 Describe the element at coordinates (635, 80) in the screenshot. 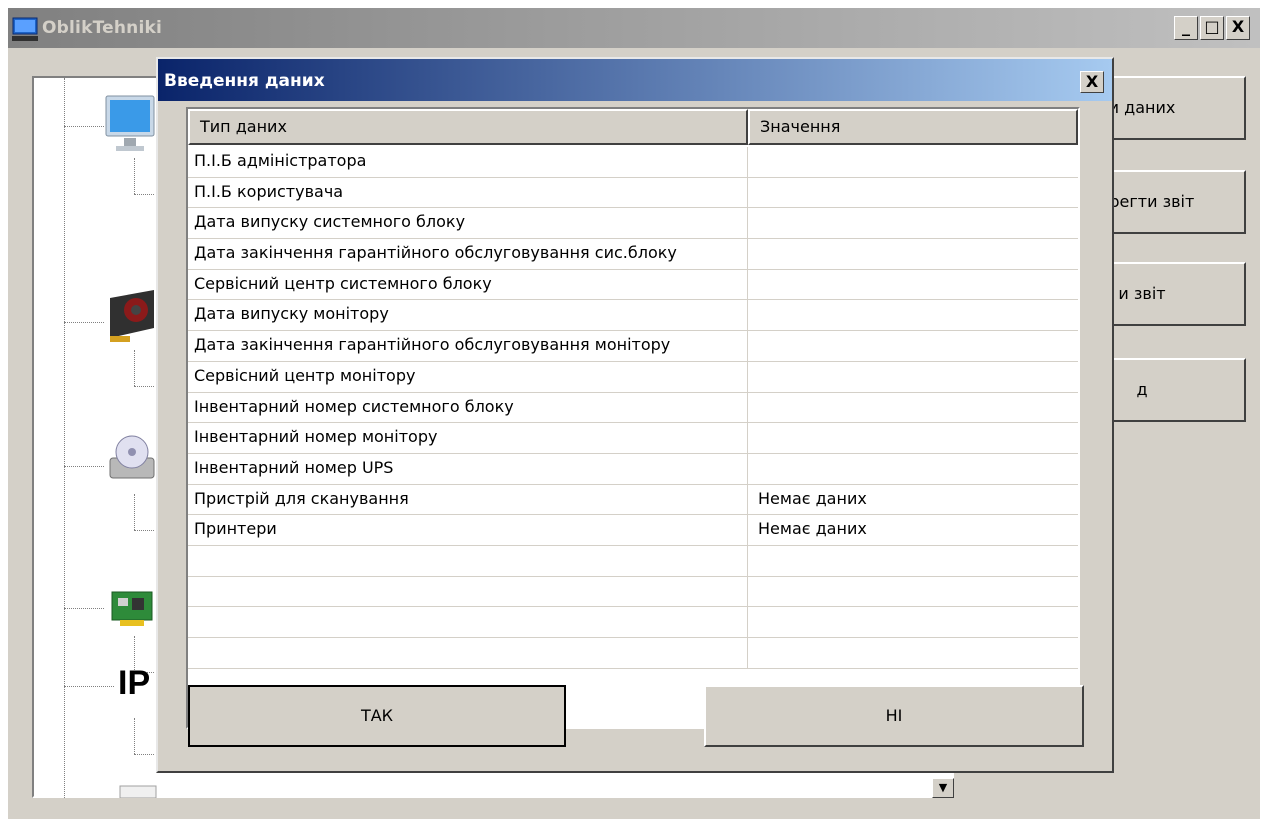

I see `dialog-title-bar: Введення даних X` at that location.